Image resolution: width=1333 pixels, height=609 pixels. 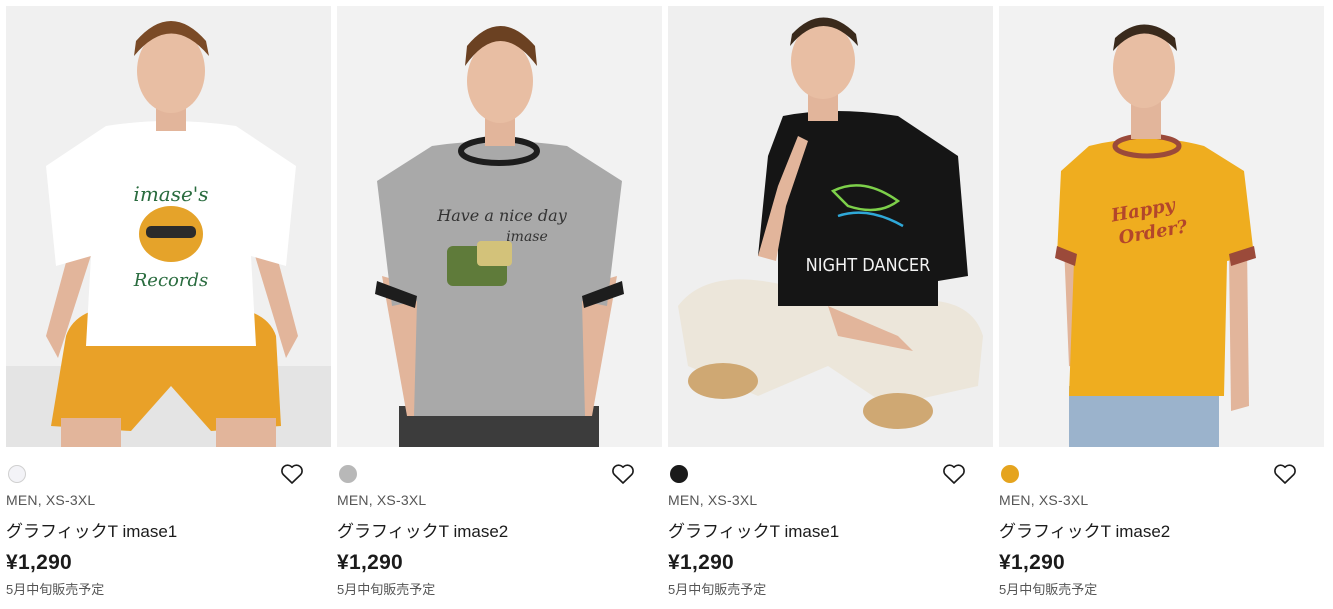 What do you see at coordinates (170, 194) in the screenshot?
I see `svg-text: imase's` at bounding box center [170, 194].